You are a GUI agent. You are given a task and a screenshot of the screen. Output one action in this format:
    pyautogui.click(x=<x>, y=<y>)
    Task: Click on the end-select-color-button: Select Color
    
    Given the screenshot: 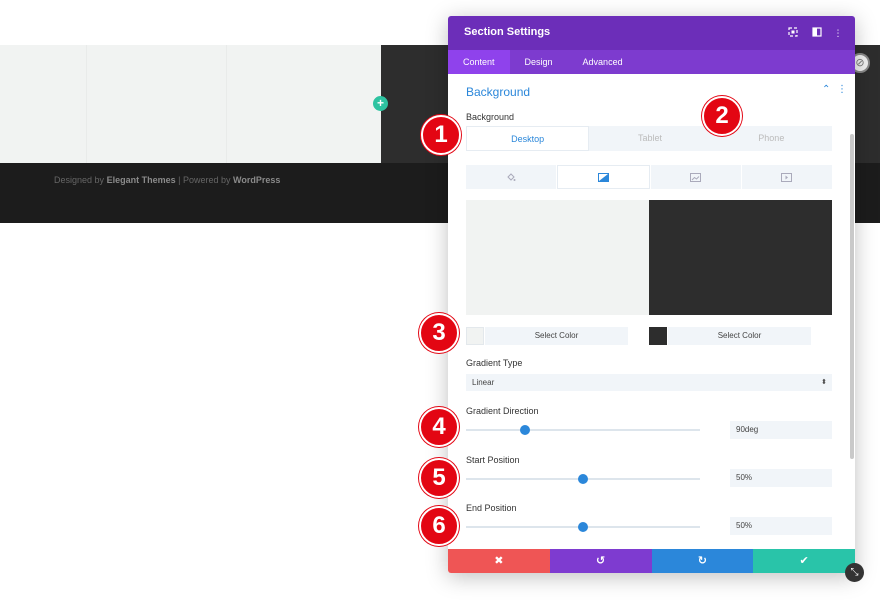 What is the action you would take?
    pyautogui.click(x=739, y=336)
    